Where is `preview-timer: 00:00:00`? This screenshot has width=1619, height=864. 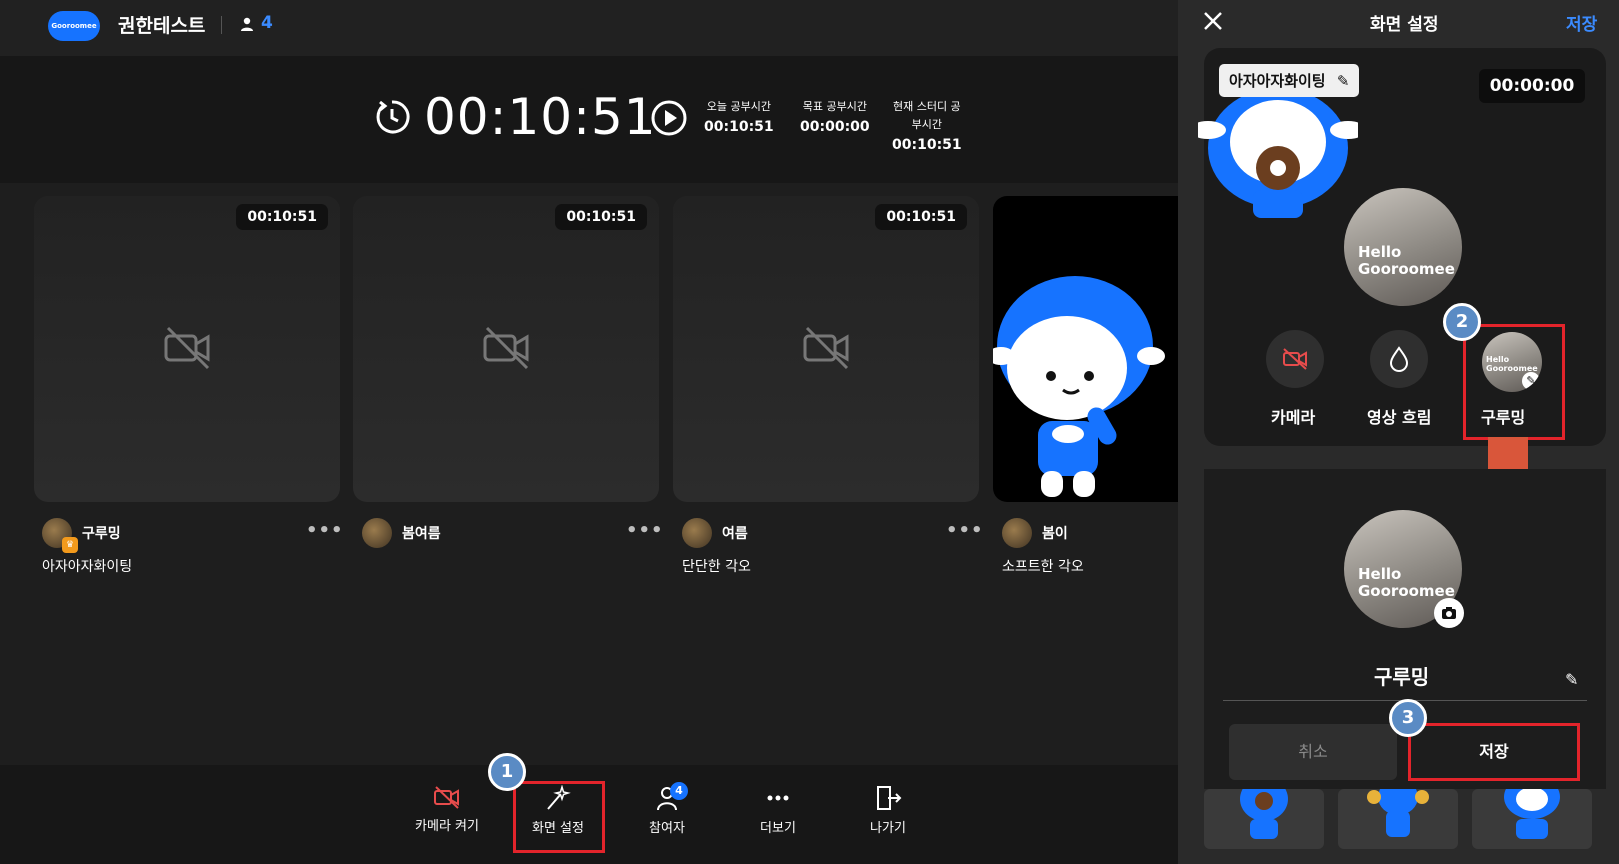
preview-timer: 00:00:00 is located at coordinates (1532, 86).